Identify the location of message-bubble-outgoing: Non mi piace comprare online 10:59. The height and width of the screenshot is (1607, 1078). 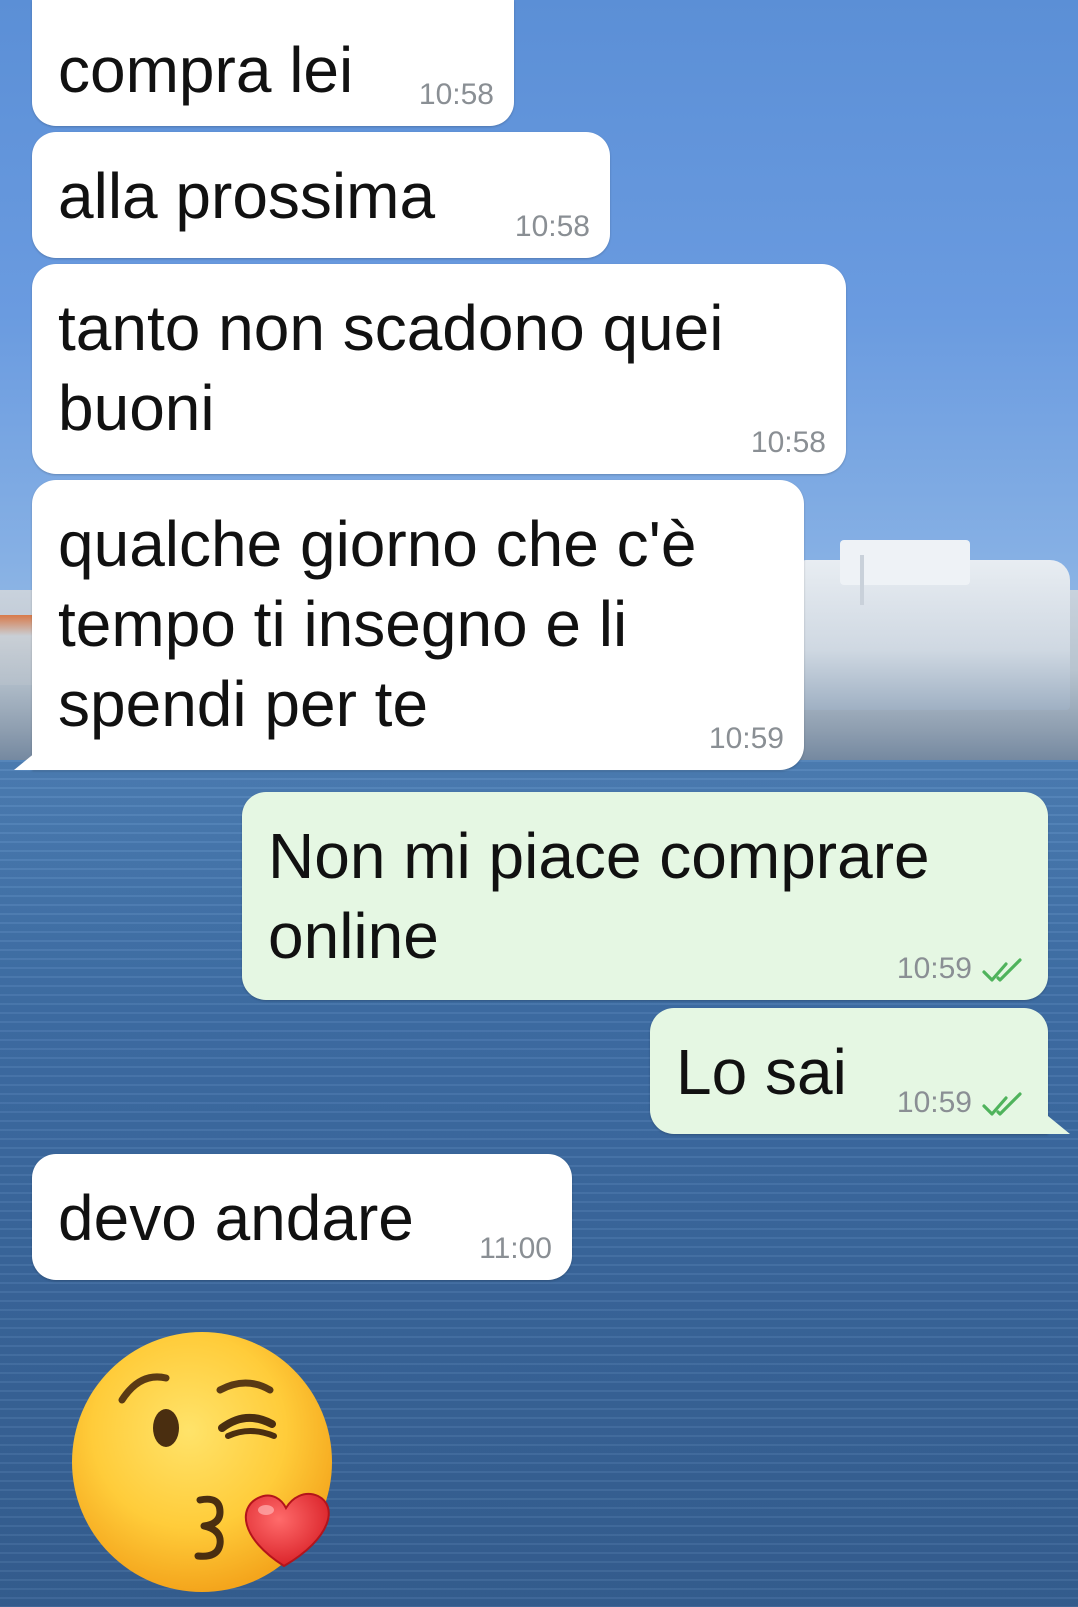
(645, 896).